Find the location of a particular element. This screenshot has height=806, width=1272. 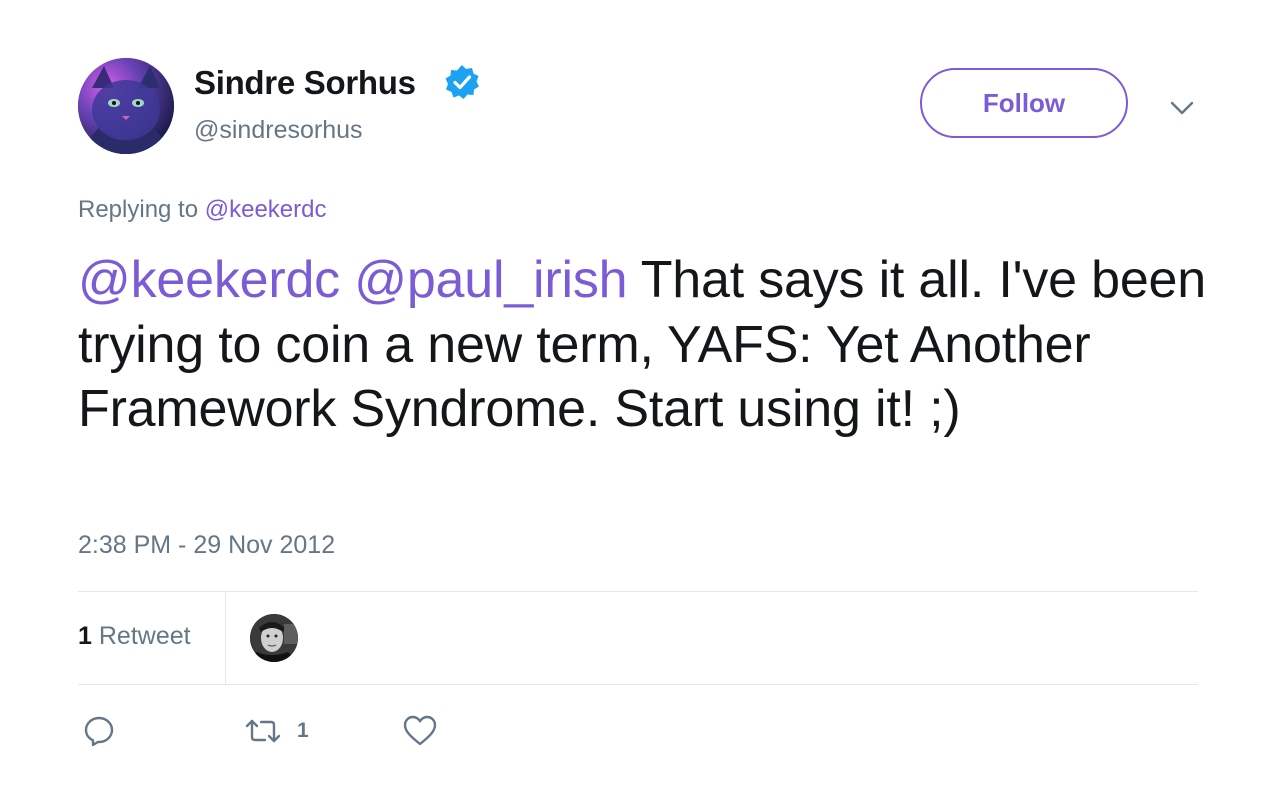

stats-bottom-divider is located at coordinates (638, 684).